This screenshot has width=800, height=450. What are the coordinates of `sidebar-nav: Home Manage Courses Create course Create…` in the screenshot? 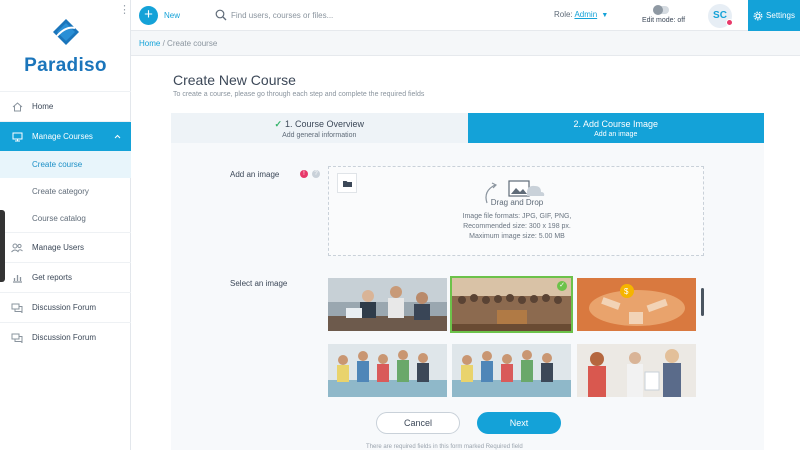 It's located at (65, 221).